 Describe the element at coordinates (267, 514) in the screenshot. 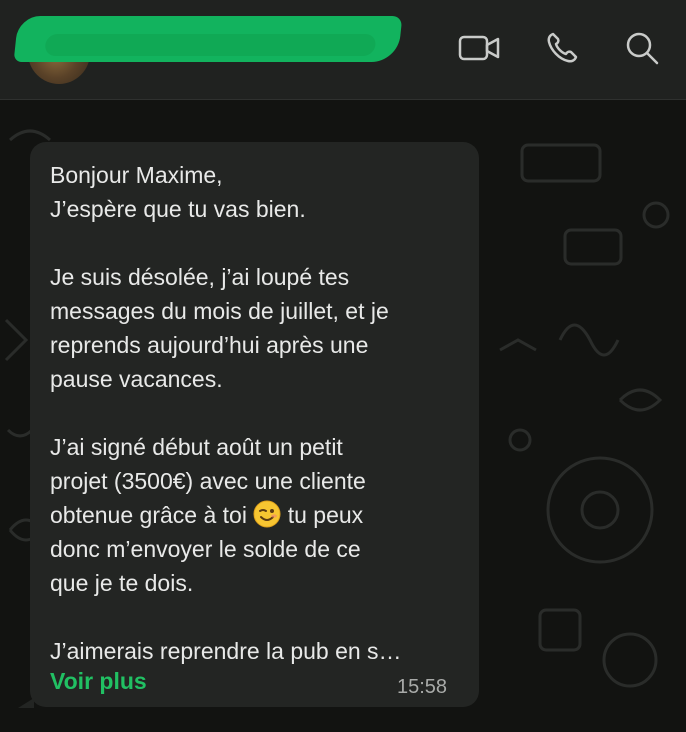

I see `winking-face-emoji` at that location.